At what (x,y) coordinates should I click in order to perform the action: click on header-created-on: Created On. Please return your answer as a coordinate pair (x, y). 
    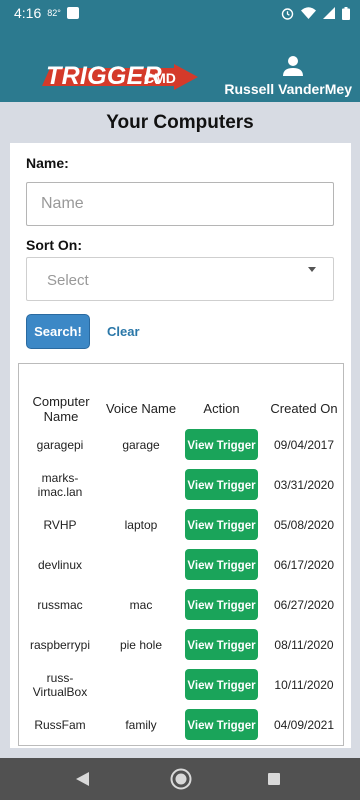
    Looking at the image, I should click on (304, 408).